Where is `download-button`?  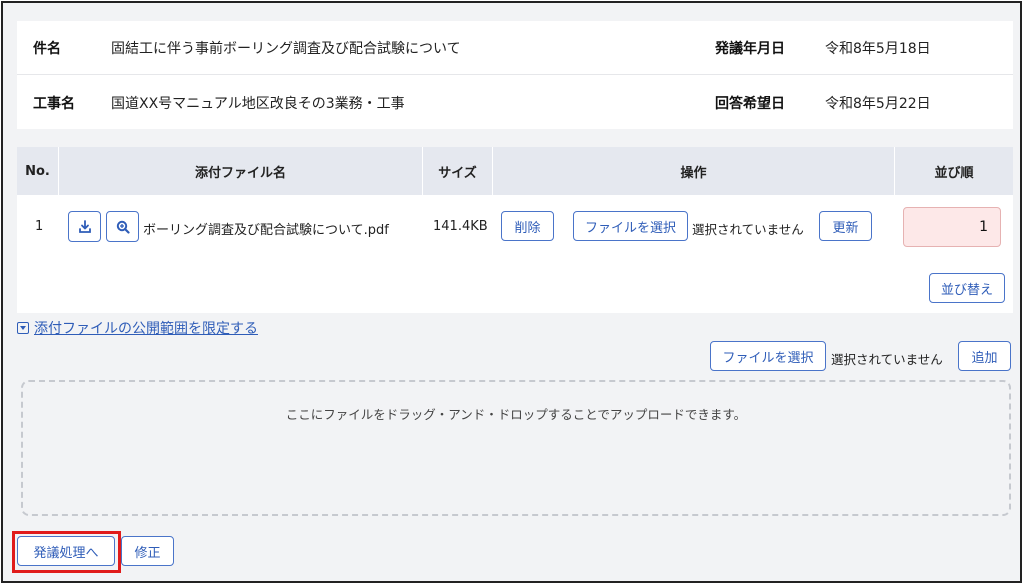
download-button is located at coordinates (84, 226).